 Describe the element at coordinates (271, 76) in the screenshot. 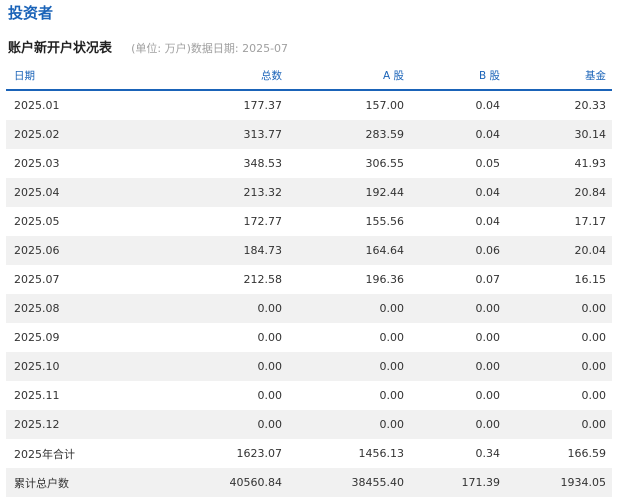

I see `column-header-total: 总数` at that location.